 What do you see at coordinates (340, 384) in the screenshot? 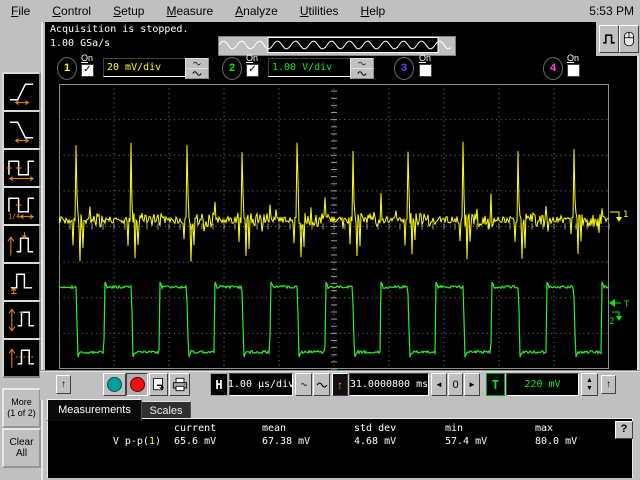
I see `trigger-position-button: ↑` at bounding box center [340, 384].